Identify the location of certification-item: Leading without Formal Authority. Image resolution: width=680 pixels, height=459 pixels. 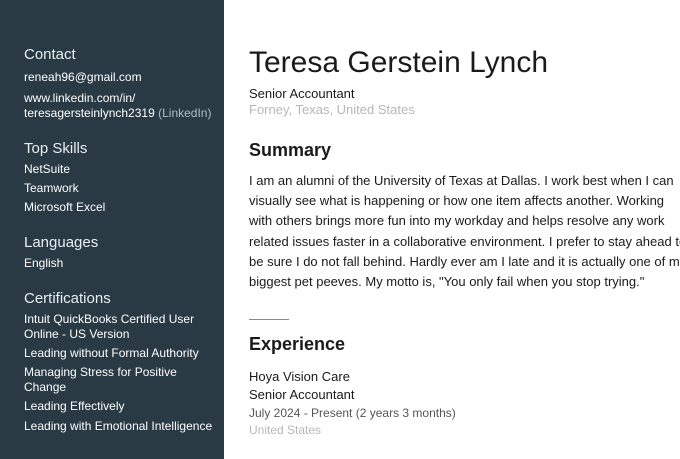
(111, 353).